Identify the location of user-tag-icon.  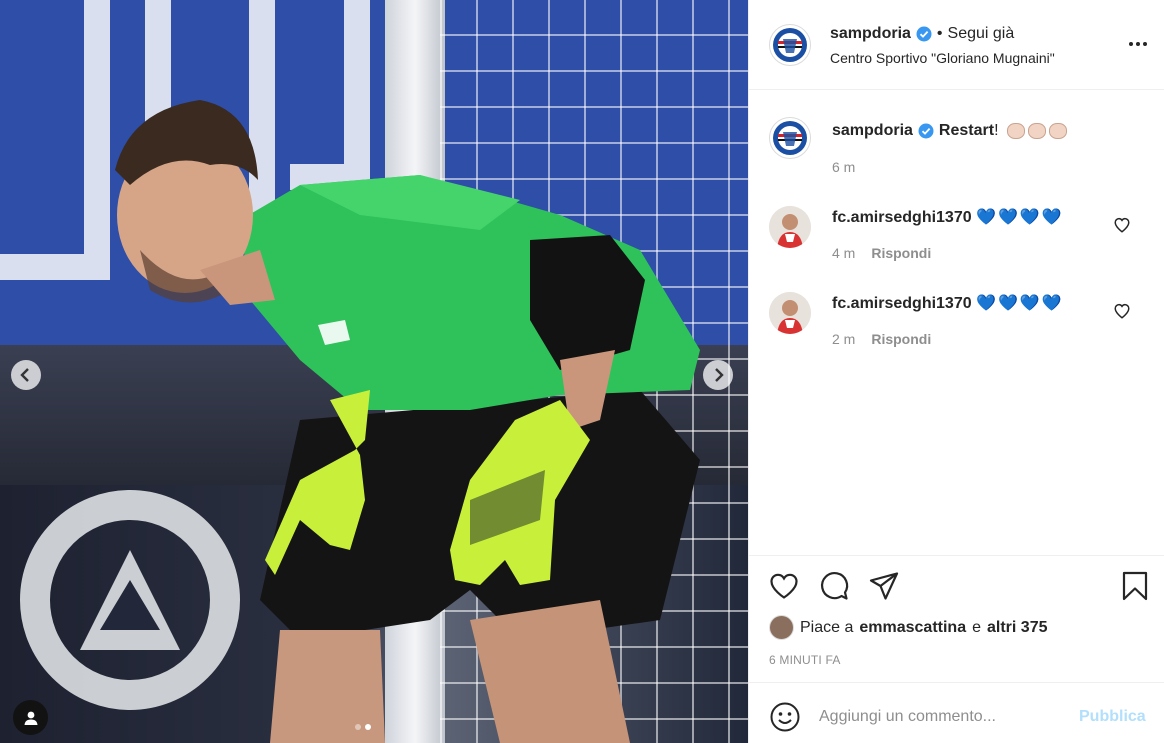
(30, 718).